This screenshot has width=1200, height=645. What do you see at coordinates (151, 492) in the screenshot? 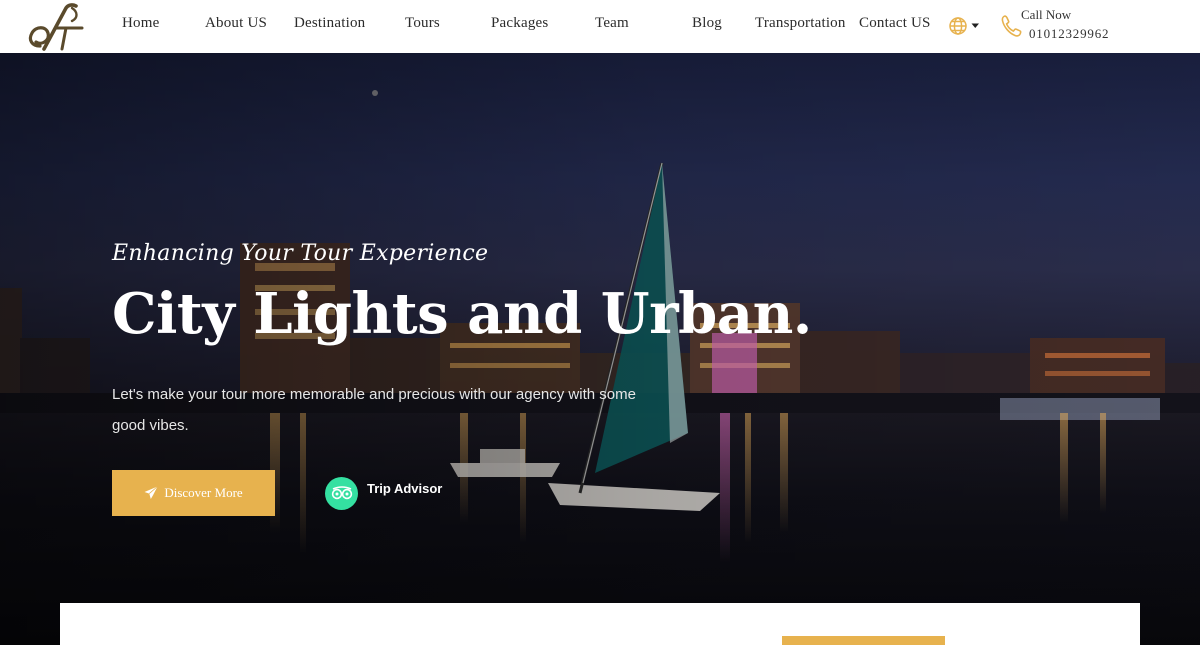
I see `paper-plane-icon` at bounding box center [151, 492].